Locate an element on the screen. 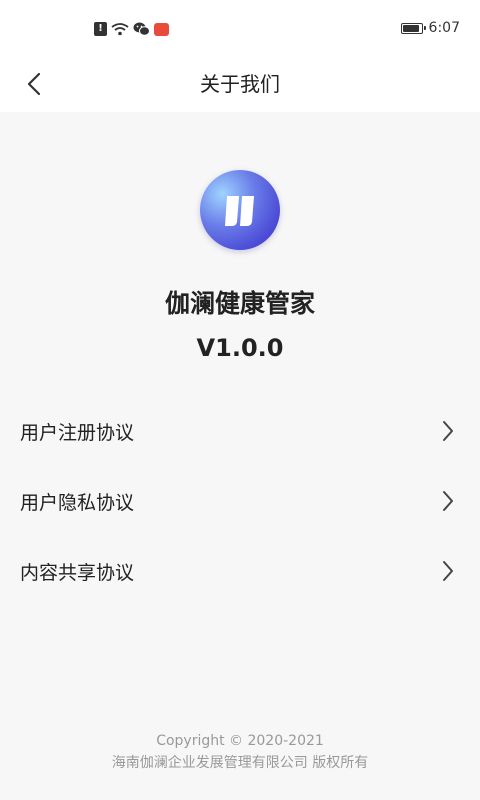 The height and width of the screenshot is (800, 480). menu-item-label: 内容共享协议 is located at coordinates (77, 572).